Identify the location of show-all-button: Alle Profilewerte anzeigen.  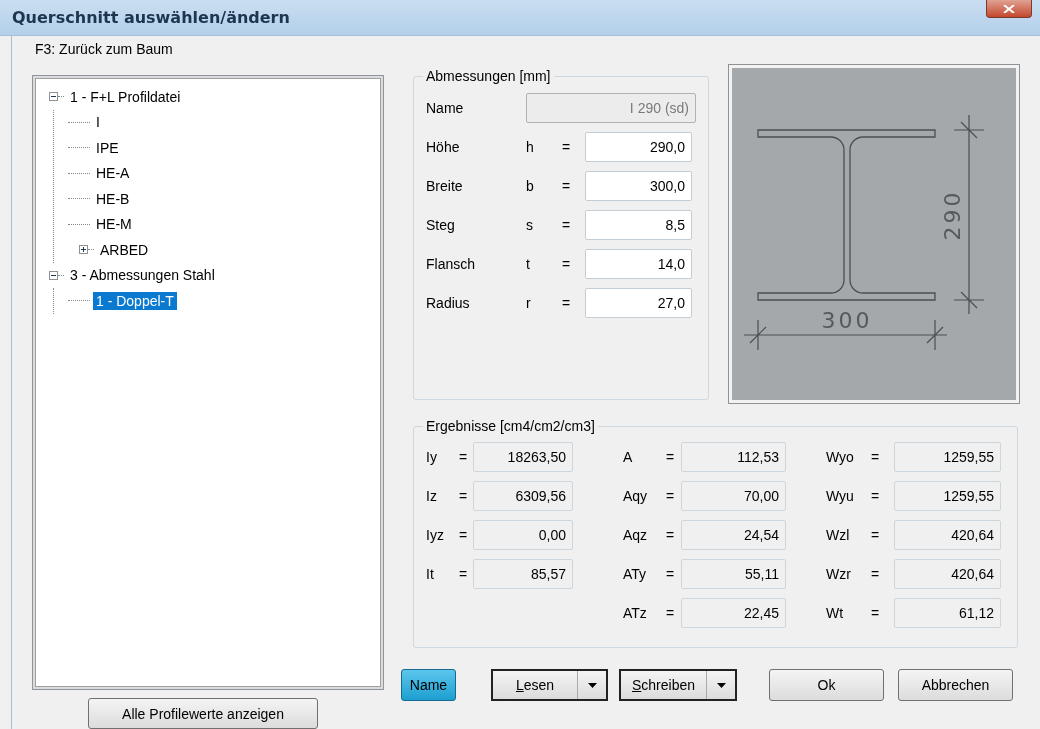
(203, 713).